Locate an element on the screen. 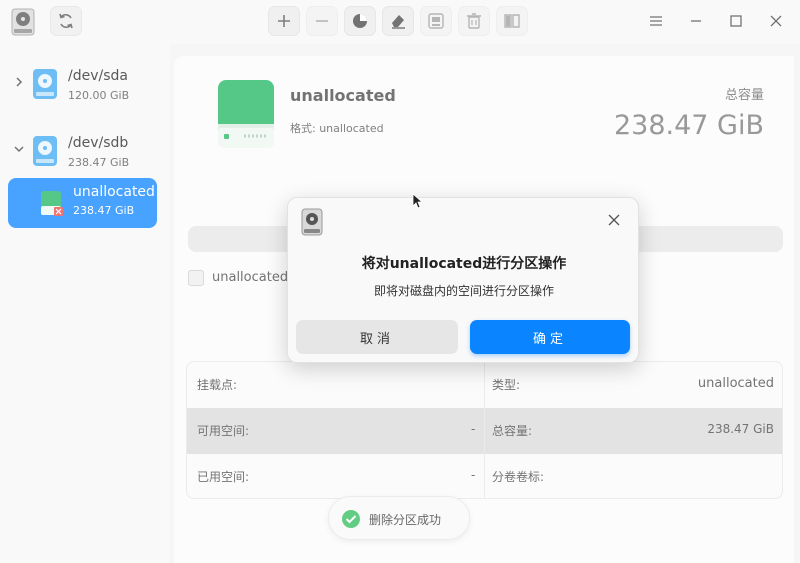  dialog-close-button is located at coordinates (614, 220).